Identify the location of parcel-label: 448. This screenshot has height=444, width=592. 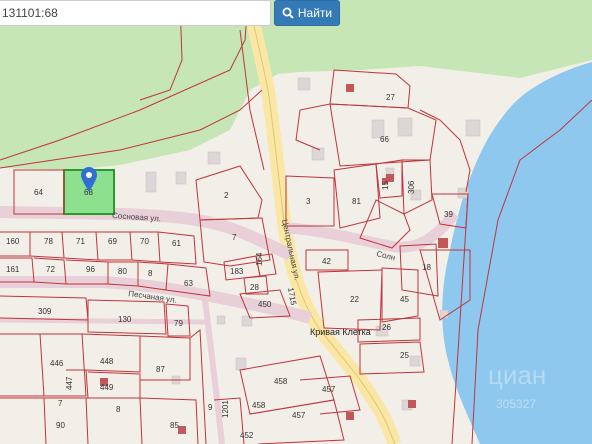
(107, 361).